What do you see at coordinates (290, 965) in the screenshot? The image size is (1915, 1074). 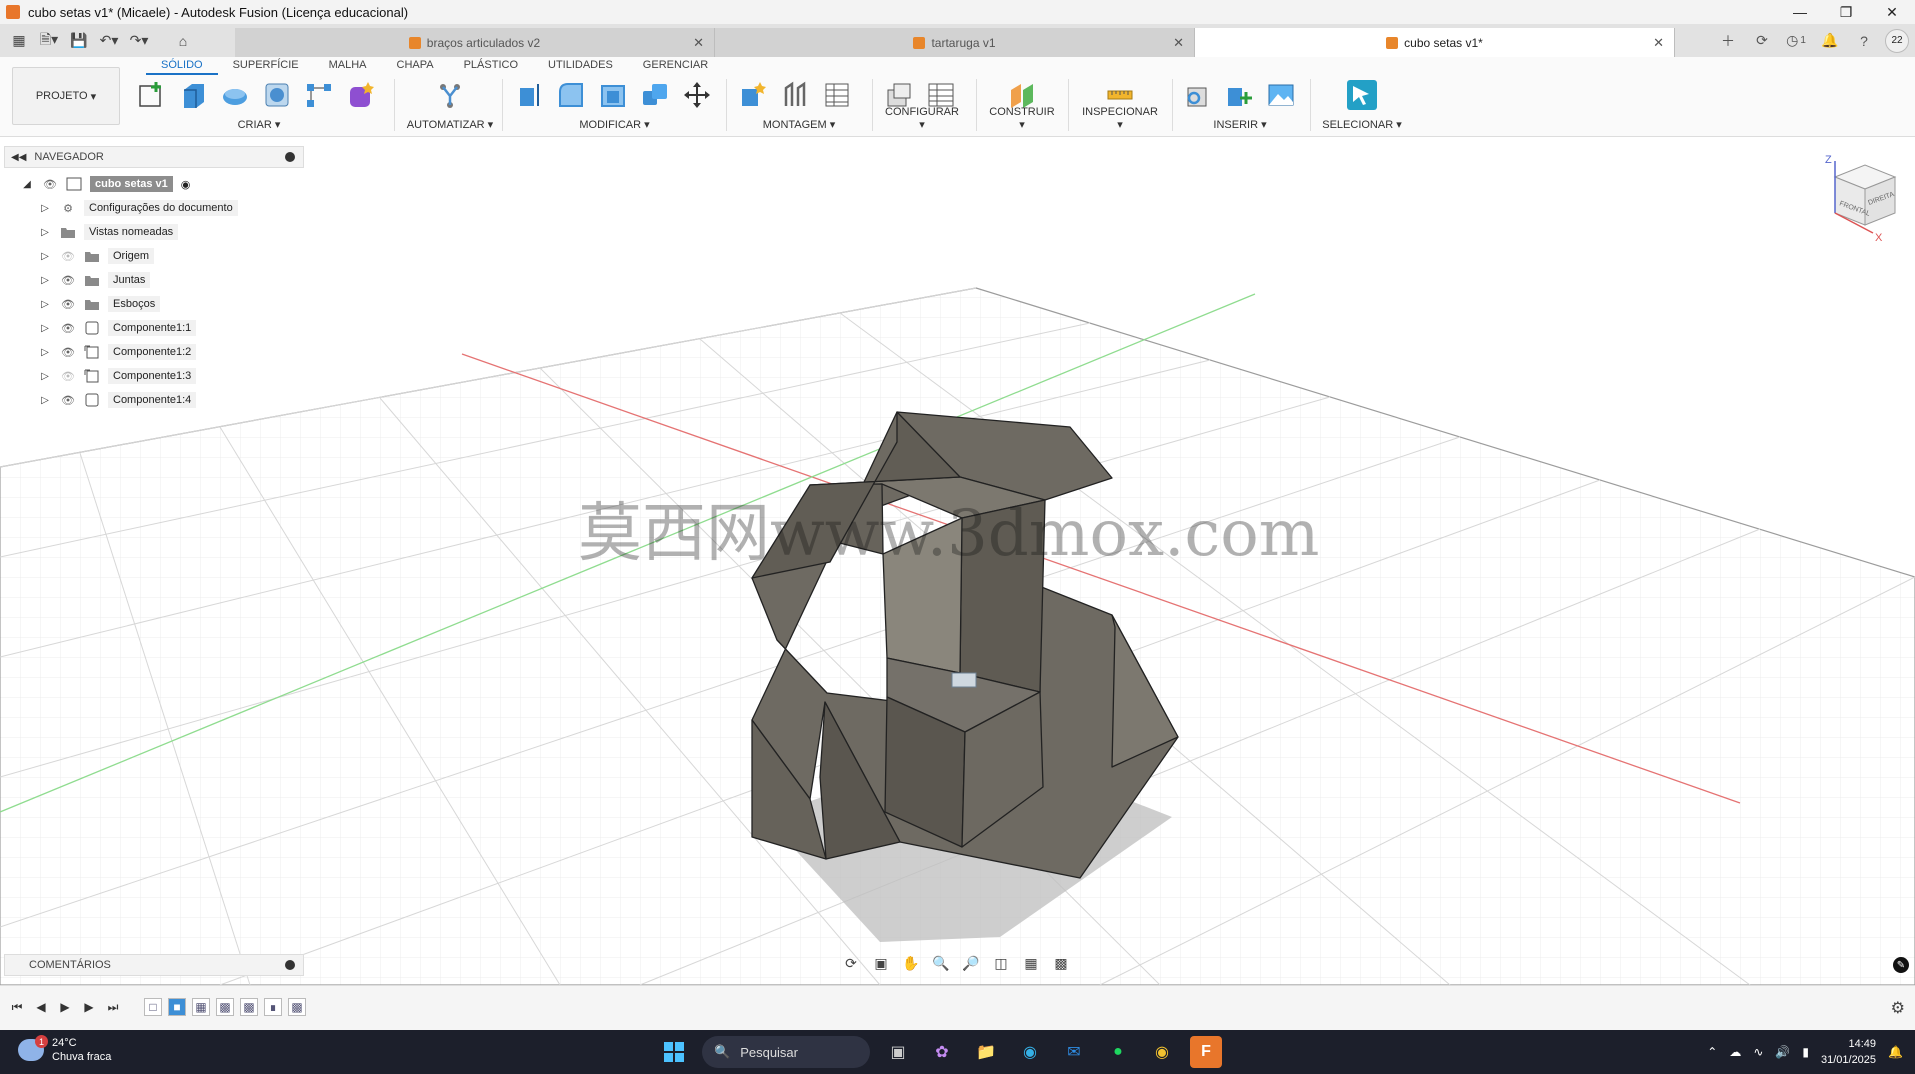 I see `add-comment-icon` at bounding box center [290, 965].